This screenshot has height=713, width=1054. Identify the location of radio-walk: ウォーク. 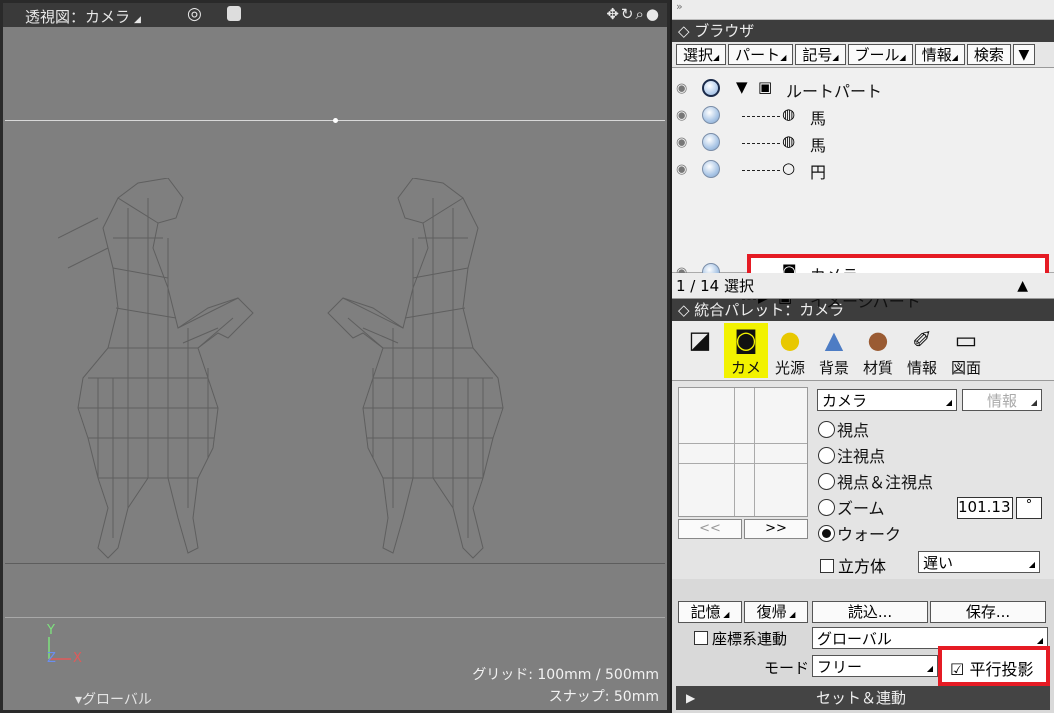
(859, 533).